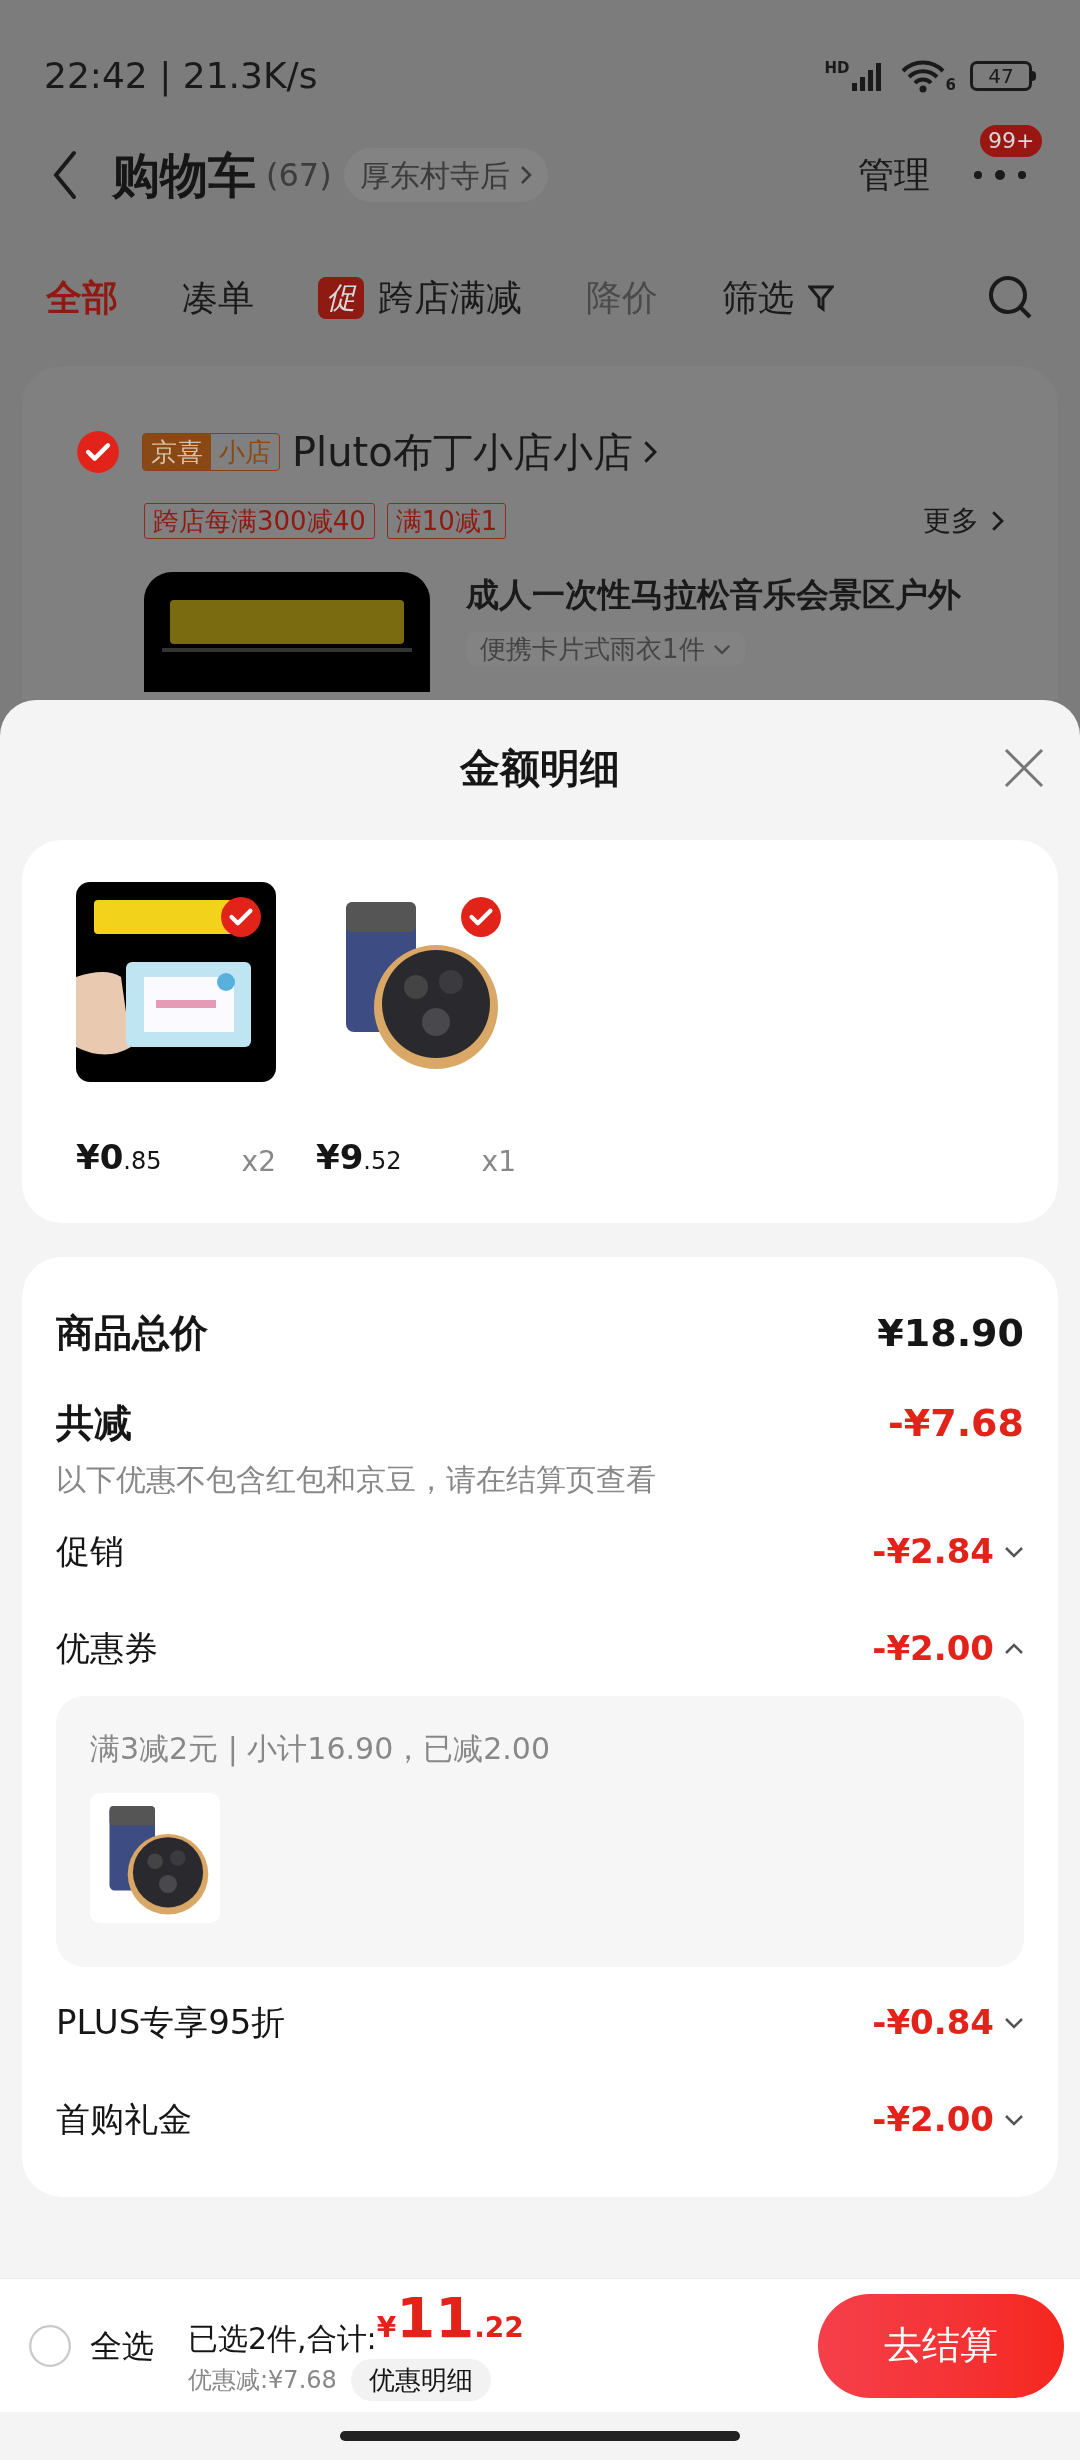 The image size is (1080, 2460). Describe the element at coordinates (259, 521) in the screenshot. I see `promo-tag: 跨店每满300减40` at that location.